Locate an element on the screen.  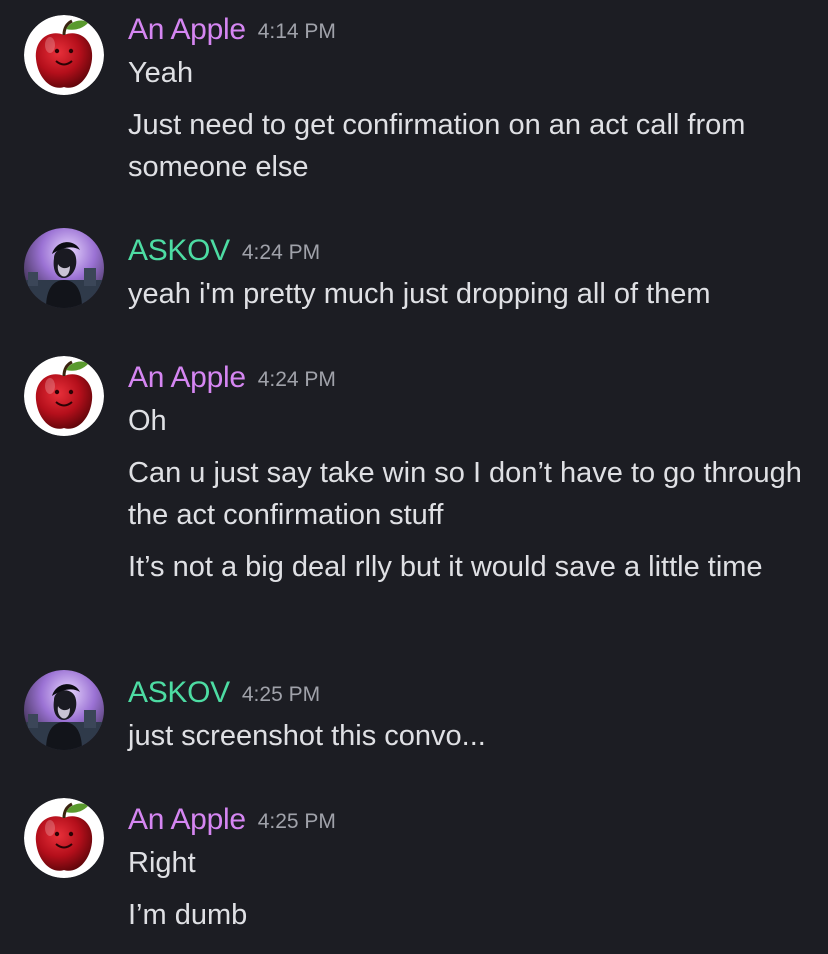
message-text: Yeah is located at coordinates (161, 73).